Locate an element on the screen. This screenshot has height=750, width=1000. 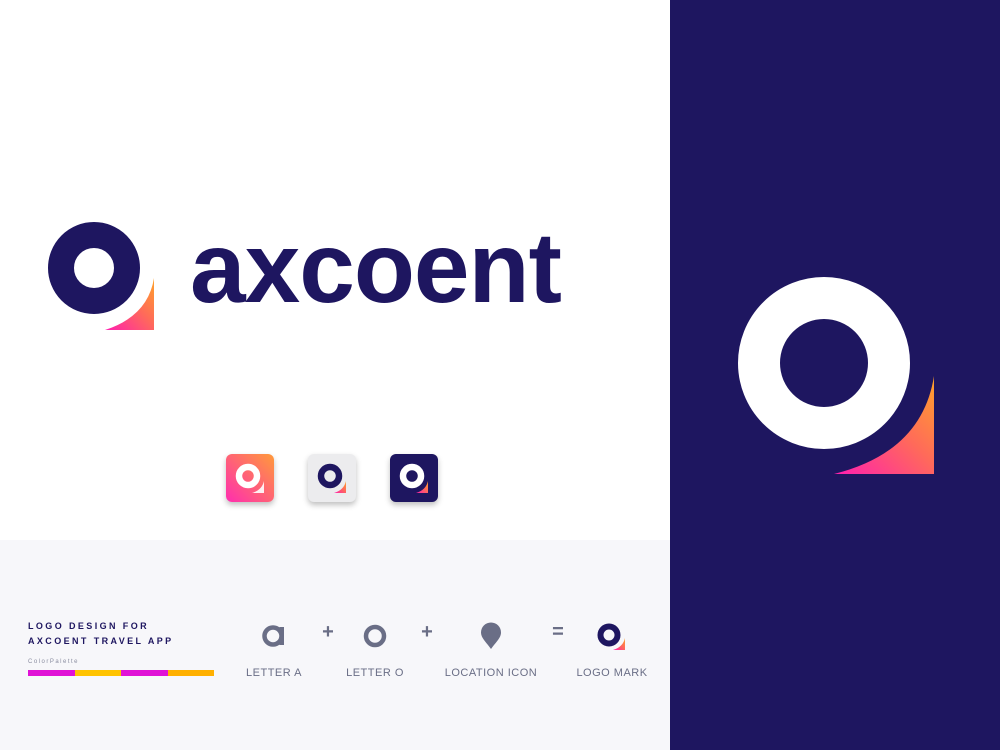
equals-operator: = is located at coordinates (558, 632).